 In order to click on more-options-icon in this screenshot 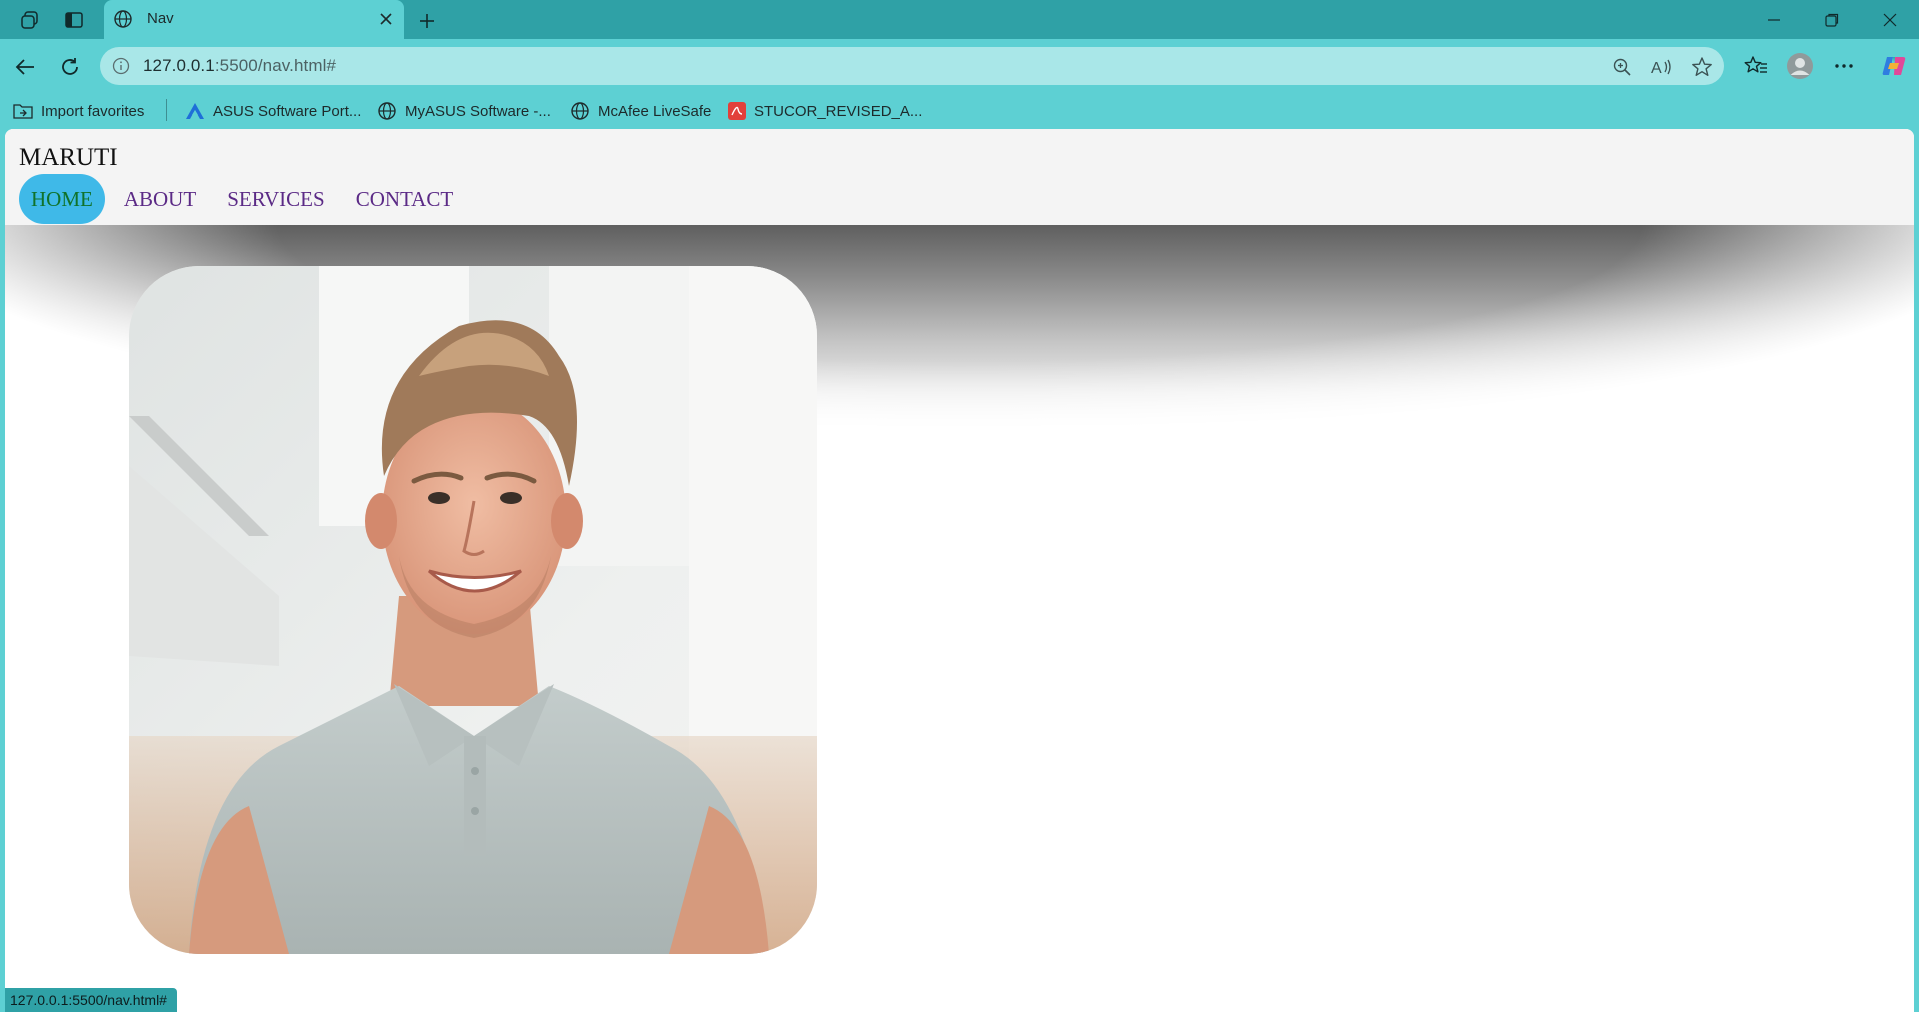, I will do `click(1844, 66)`.